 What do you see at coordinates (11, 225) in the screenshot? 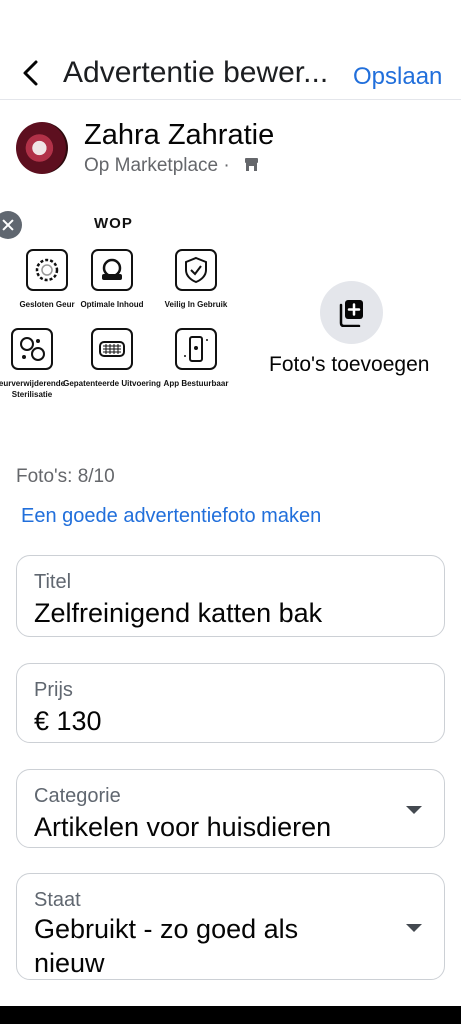
I see `close-icon` at bounding box center [11, 225].